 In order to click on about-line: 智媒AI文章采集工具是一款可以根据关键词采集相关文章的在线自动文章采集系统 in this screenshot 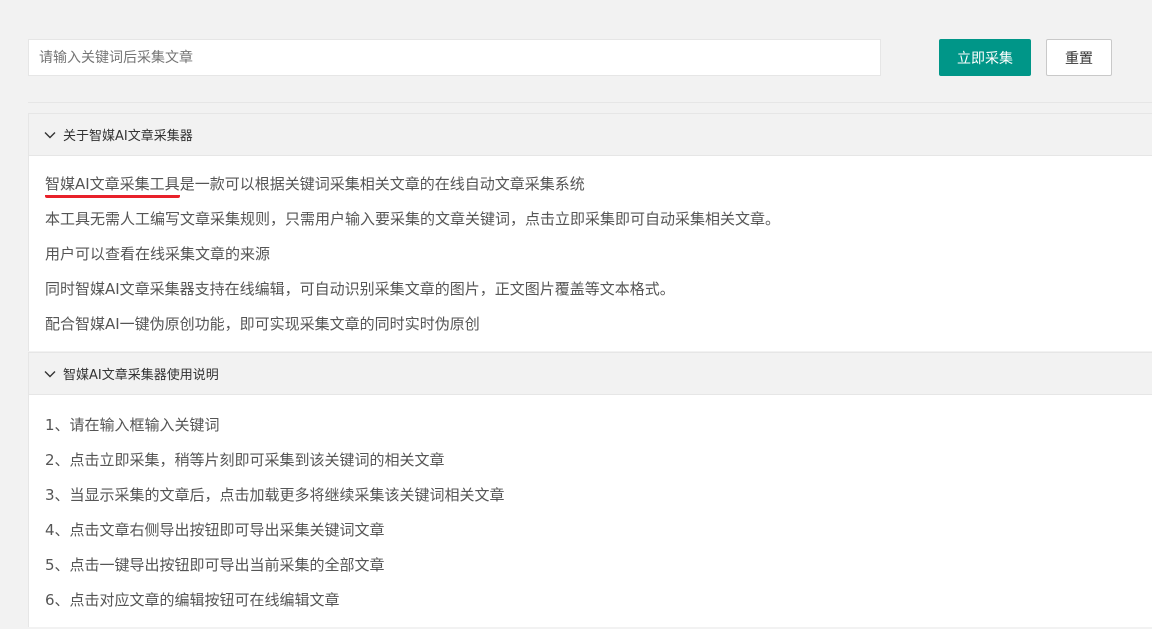, I will do `click(591, 187)`.